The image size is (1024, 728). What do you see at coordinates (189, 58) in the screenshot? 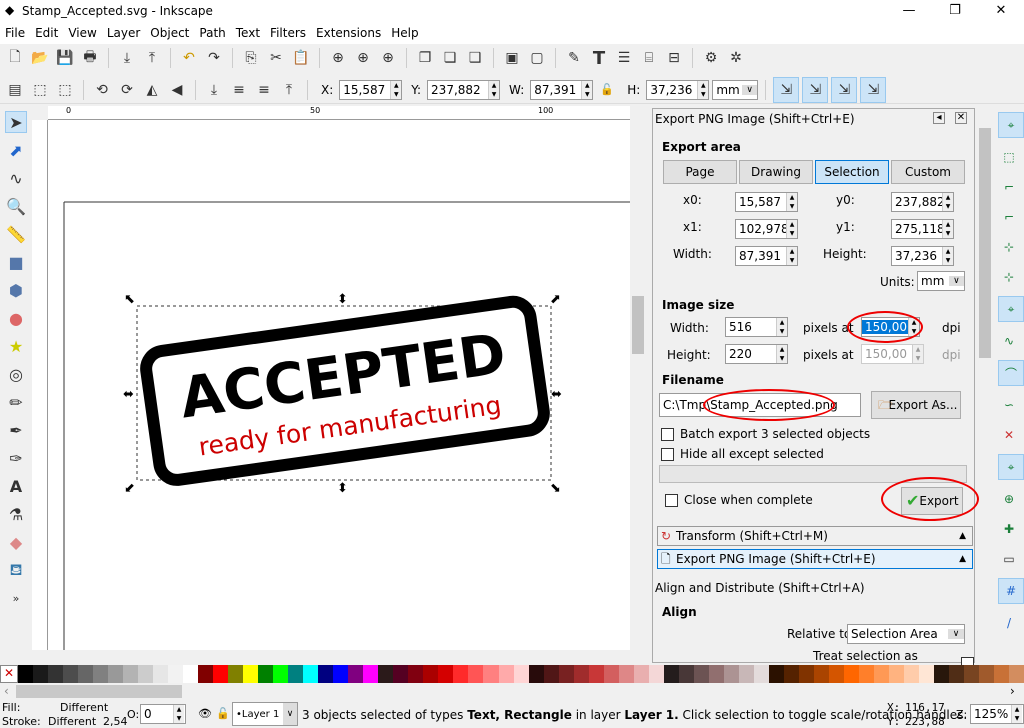
I see `undo-icon: ↶` at bounding box center [189, 58].